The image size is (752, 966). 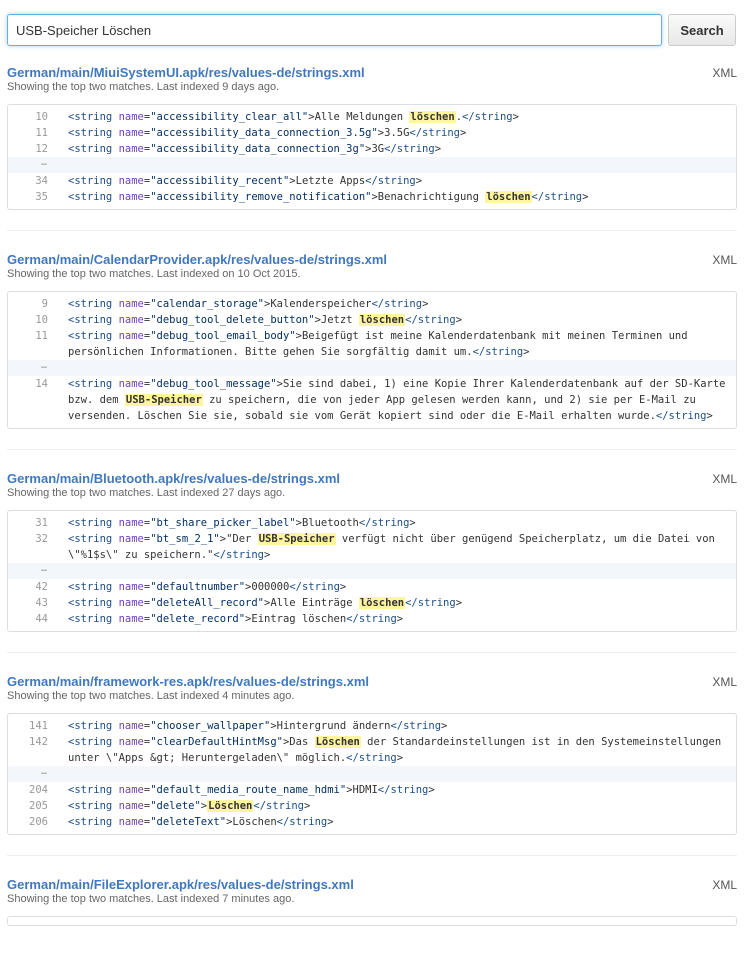 What do you see at coordinates (44, 304) in the screenshot?
I see `line-number: 9` at bounding box center [44, 304].